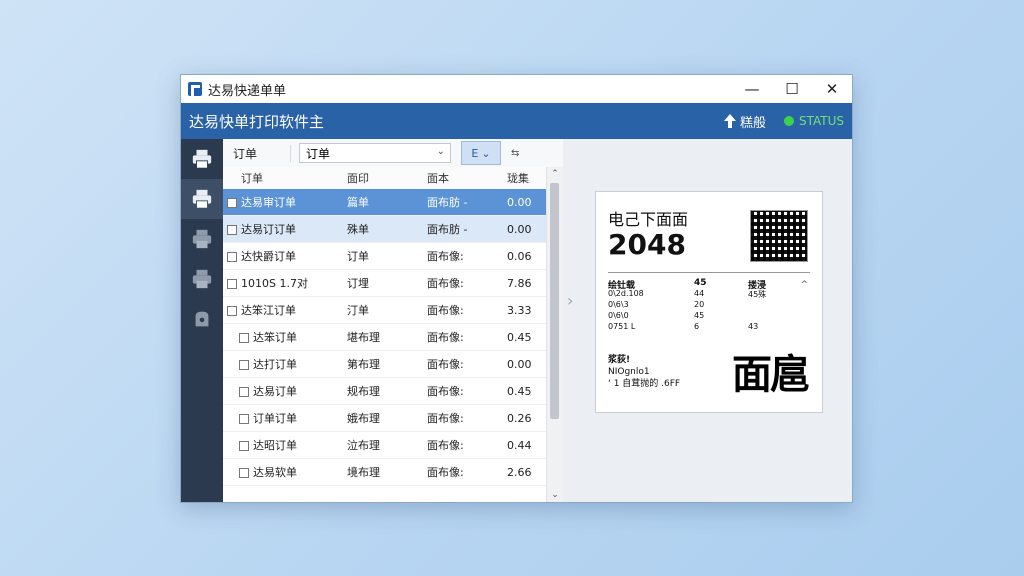 This screenshot has height=576, width=1024. I want to click on list-toolbar: 订单 订单 ⌄ E ⌄ ⇆, so click(393, 153).